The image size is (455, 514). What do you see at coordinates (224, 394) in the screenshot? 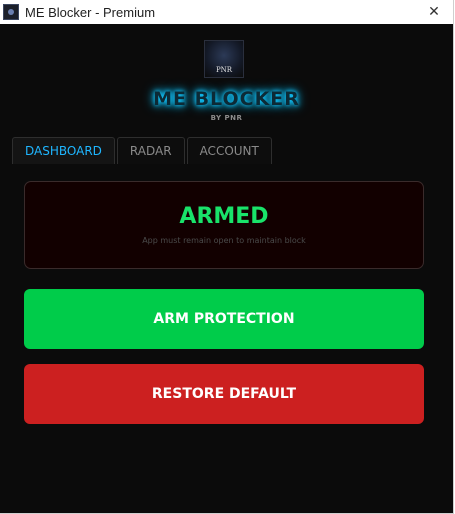
I see `restore-default-button: RESTORE DEFAULT` at bounding box center [224, 394].